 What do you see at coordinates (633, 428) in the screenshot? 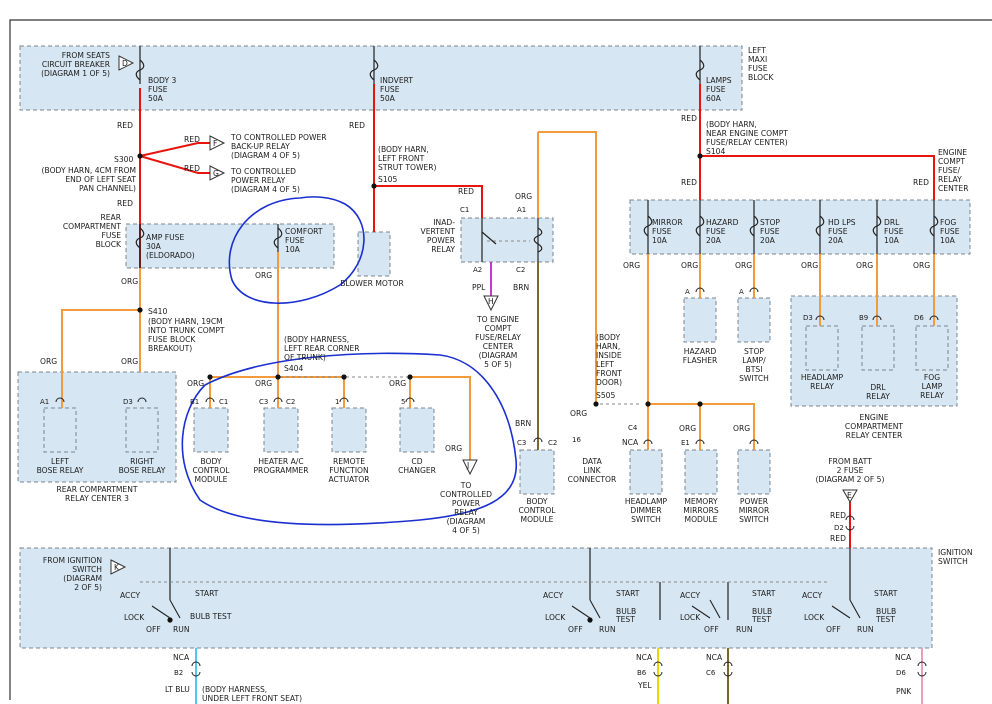
I see `pin-c4: C4` at bounding box center [633, 428].